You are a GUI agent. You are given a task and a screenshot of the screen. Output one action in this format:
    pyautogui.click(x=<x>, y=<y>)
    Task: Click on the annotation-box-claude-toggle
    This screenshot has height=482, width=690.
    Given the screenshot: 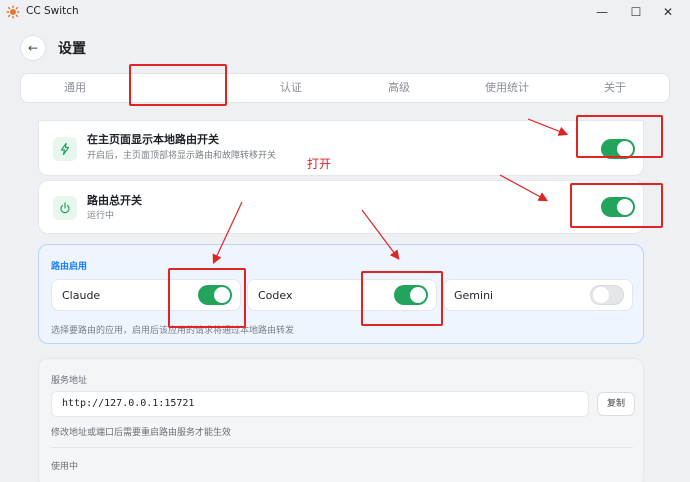 What is the action you would take?
    pyautogui.click(x=207, y=298)
    